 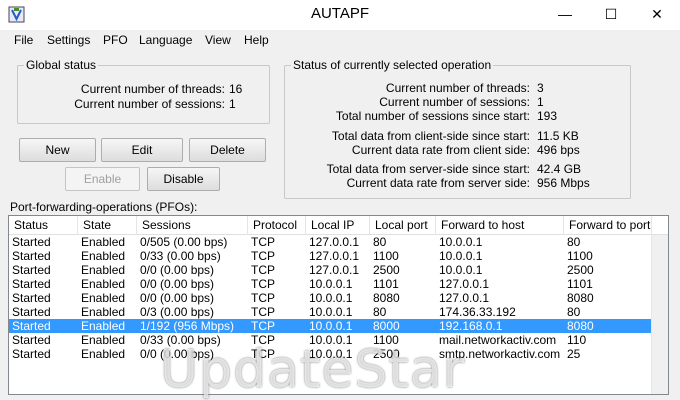 What do you see at coordinates (152, 89) in the screenshot?
I see `global-threads-label: Current number of threads:` at bounding box center [152, 89].